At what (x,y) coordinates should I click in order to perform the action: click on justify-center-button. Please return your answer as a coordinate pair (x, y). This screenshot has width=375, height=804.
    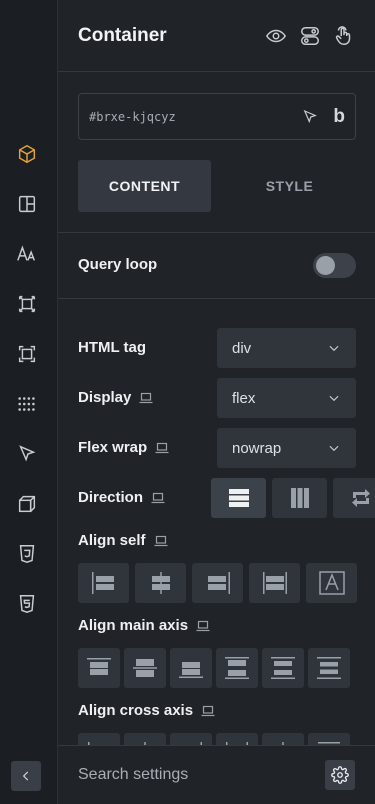
    Looking at the image, I should click on (145, 668).